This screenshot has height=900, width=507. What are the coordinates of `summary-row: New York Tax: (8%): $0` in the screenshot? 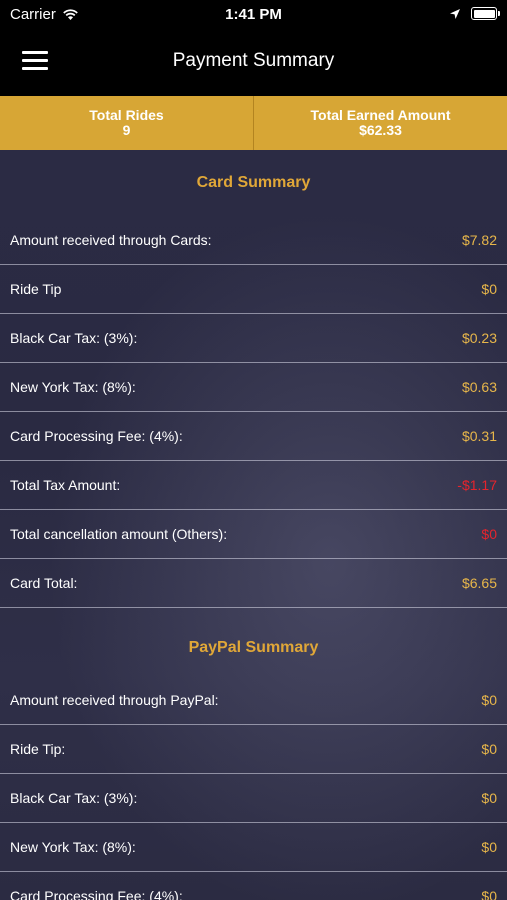 It's located at (253, 847).